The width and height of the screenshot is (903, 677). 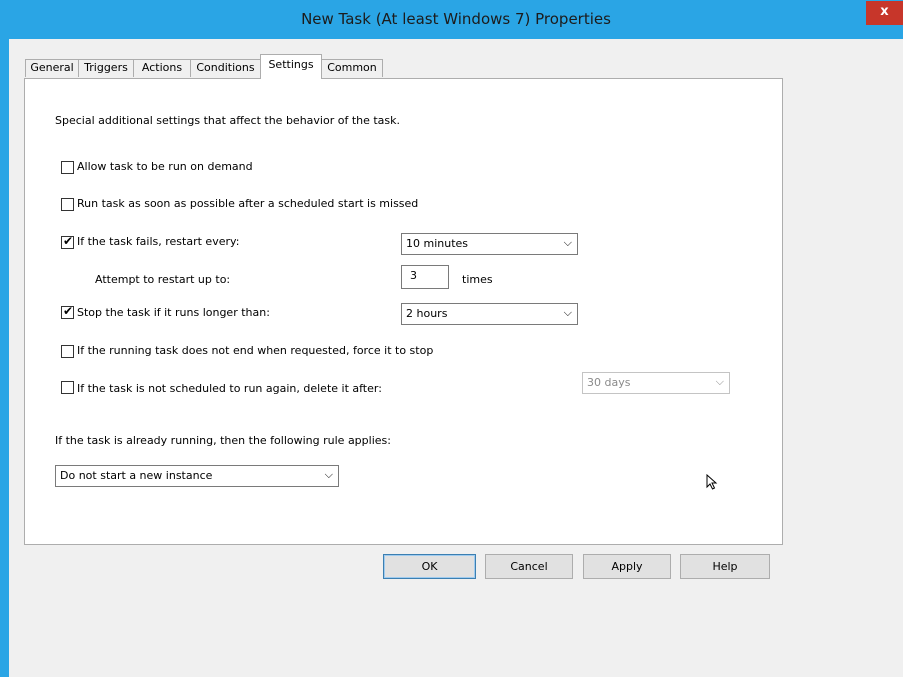 What do you see at coordinates (165, 166) in the screenshot?
I see `allow-on-demand-label: Allow task to be run on demand` at bounding box center [165, 166].